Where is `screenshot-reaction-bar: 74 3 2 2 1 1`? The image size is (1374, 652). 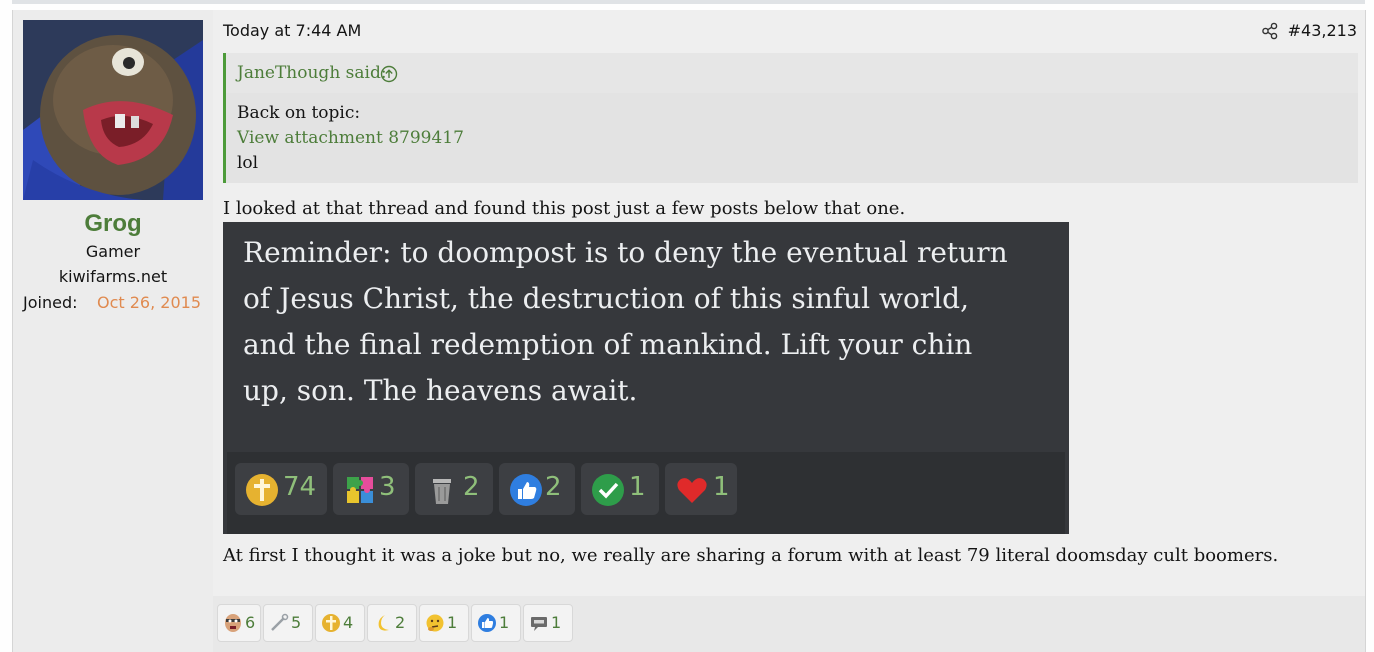
screenshot-reaction-bar: 74 3 2 2 1 1 is located at coordinates (646, 493).